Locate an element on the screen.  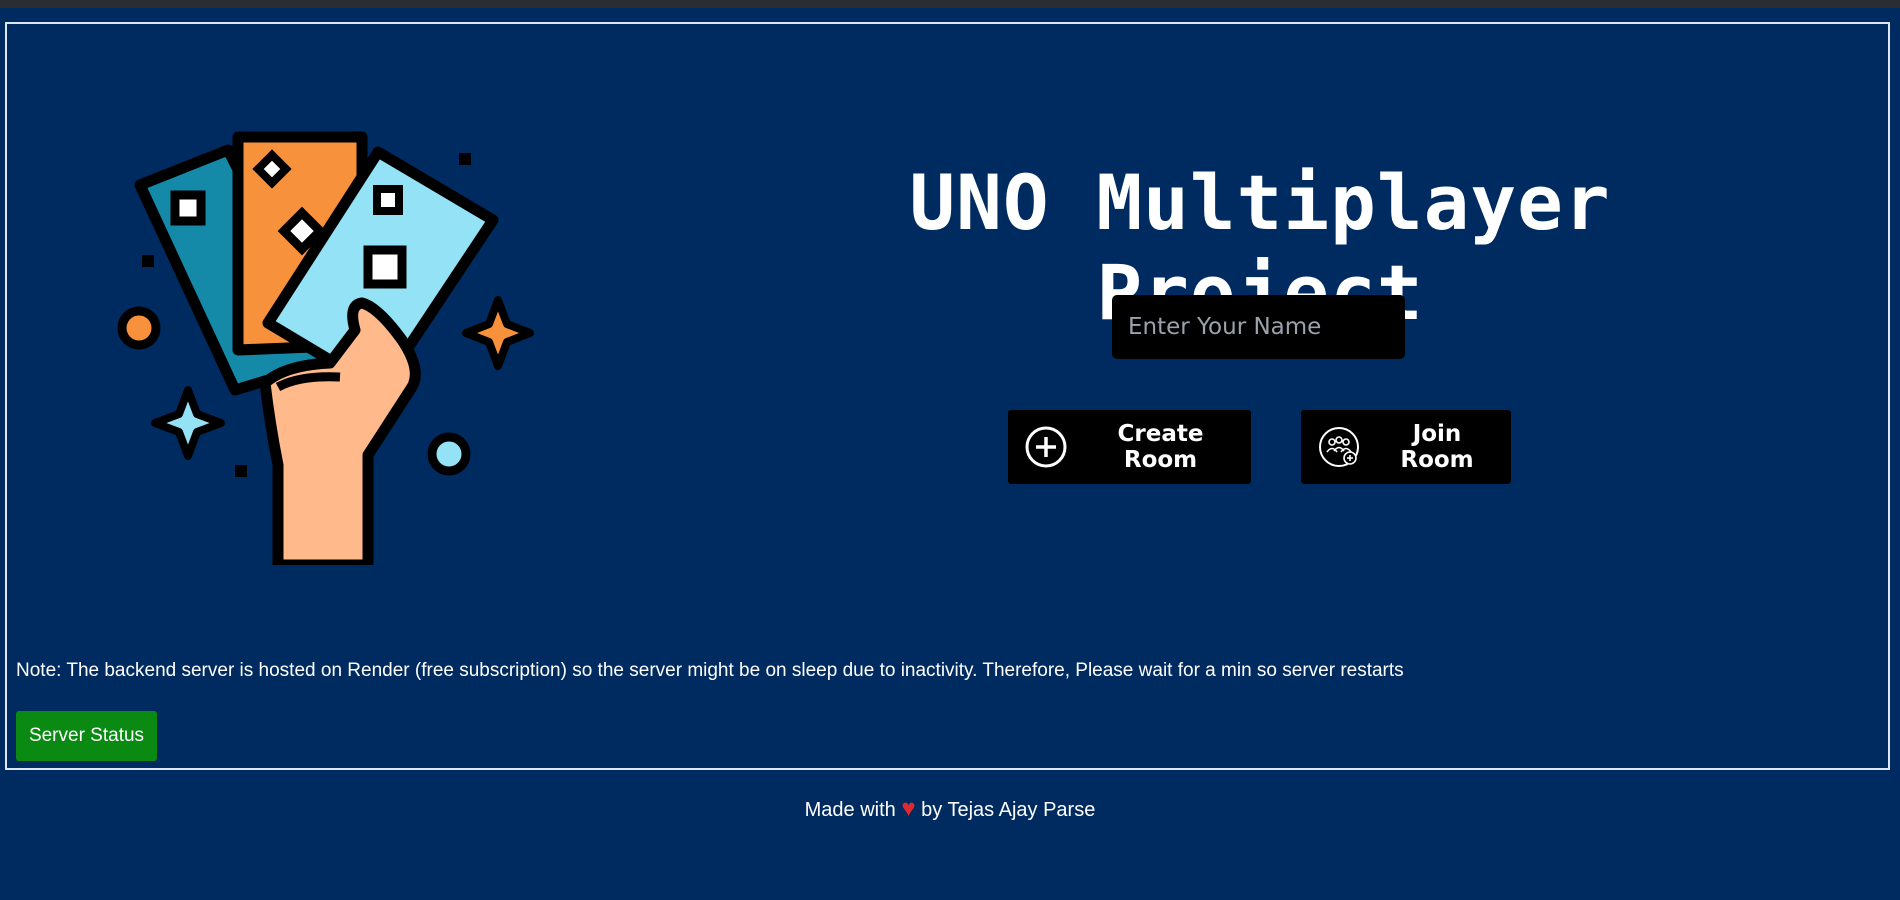
group-add-icon is located at coordinates (1339, 447).